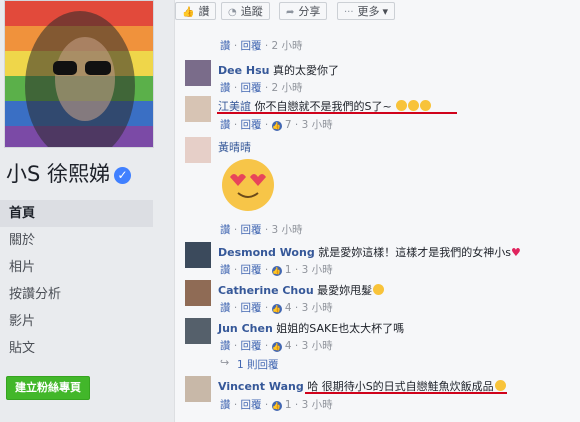 The image size is (580, 422). Describe the element at coordinates (349, 12) in the screenshot. I see `ellipsis-icon: ···` at that location.